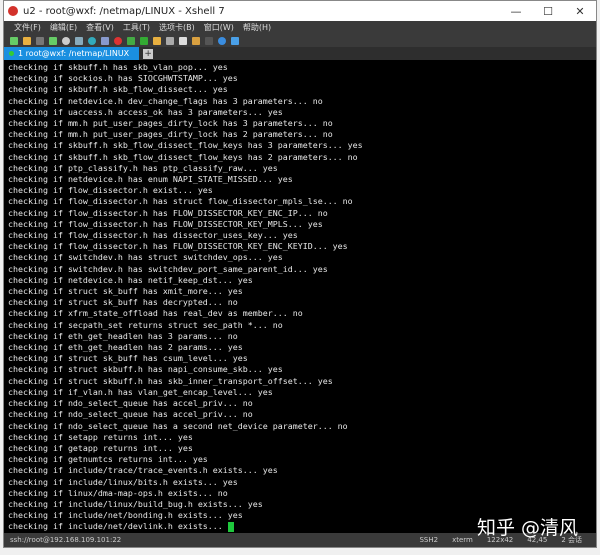 The height and width of the screenshot is (555, 600). What do you see at coordinates (516, 11) in the screenshot?
I see `minimize-button: —` at bounding box center [516, 11].